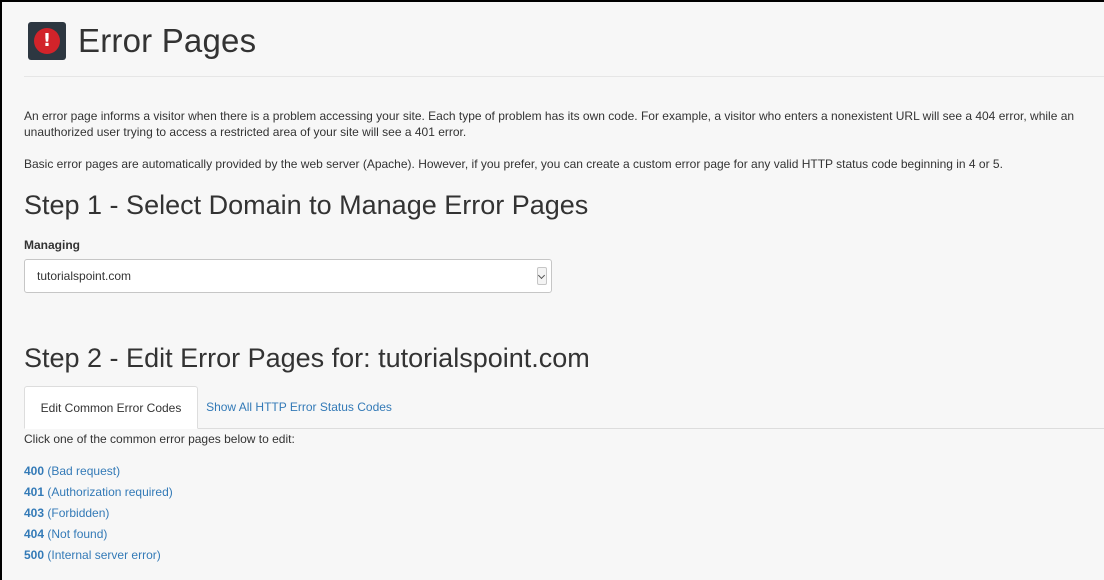 This screenshot has height=580, width=1104. What do you see at coordinates (34, 471) in the screenshot?
I see `error-code-number: 400` at bounding box center [34, 471].